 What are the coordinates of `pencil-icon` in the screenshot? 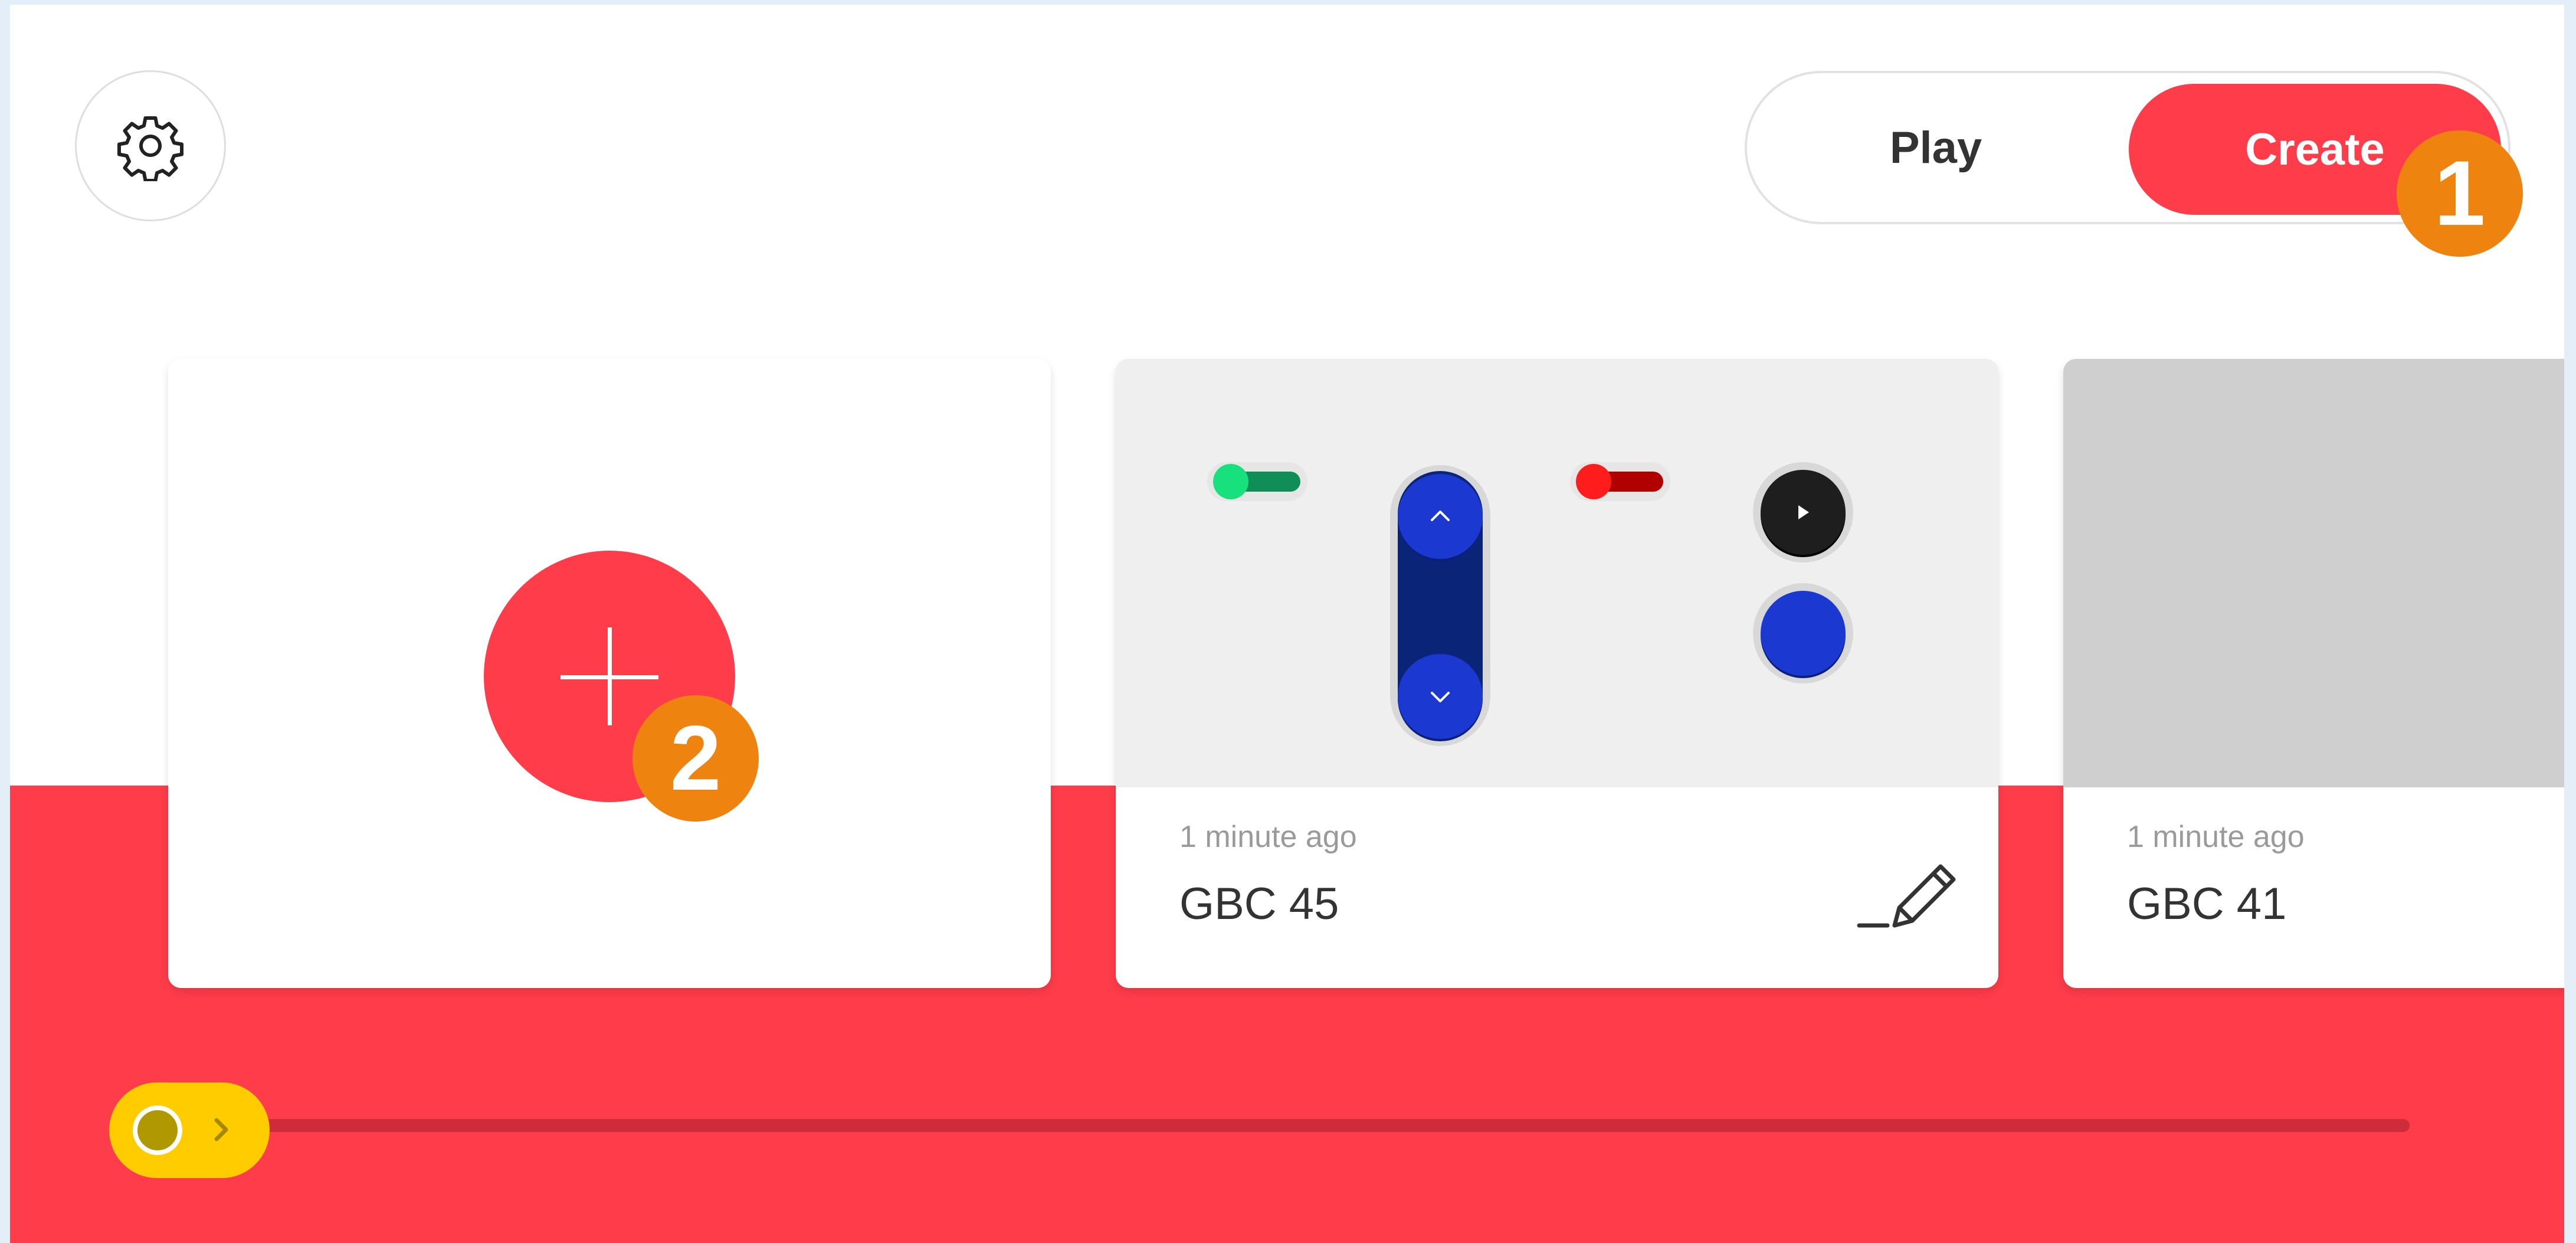 It's located at (1906, 896).